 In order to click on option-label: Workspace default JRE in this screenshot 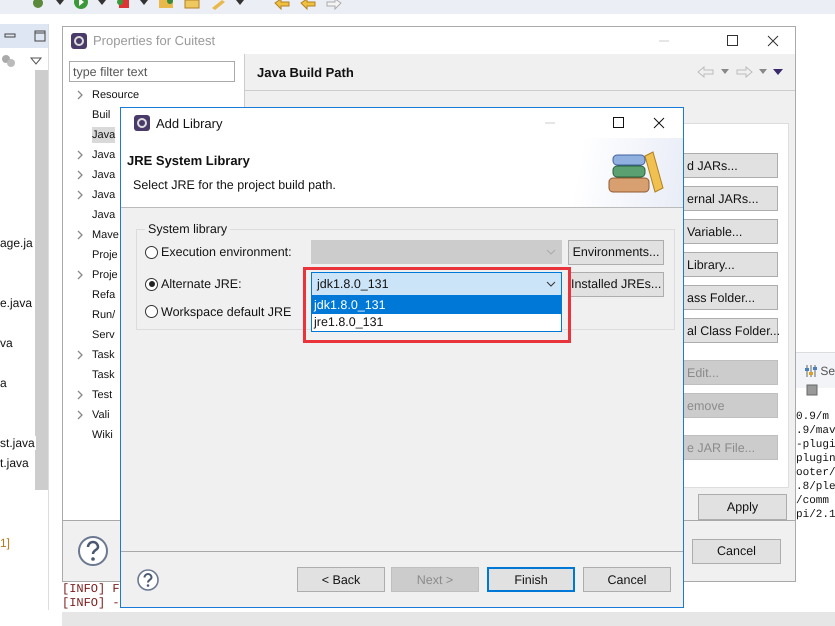, I will do `click(233, 311)`.